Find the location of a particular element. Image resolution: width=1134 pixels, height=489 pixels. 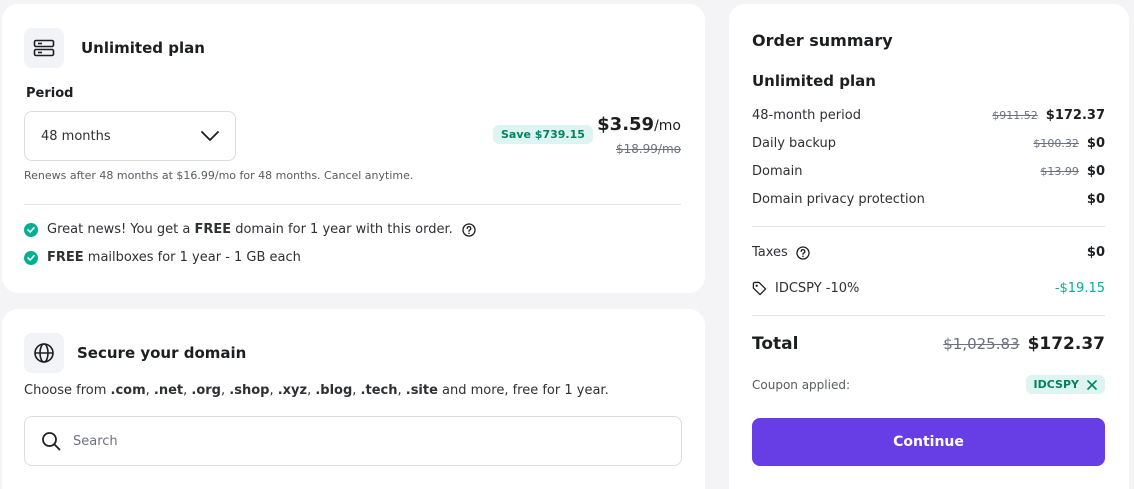

domain-desc-post: and more, free for 1 year. is located at coordinates (523, 390).